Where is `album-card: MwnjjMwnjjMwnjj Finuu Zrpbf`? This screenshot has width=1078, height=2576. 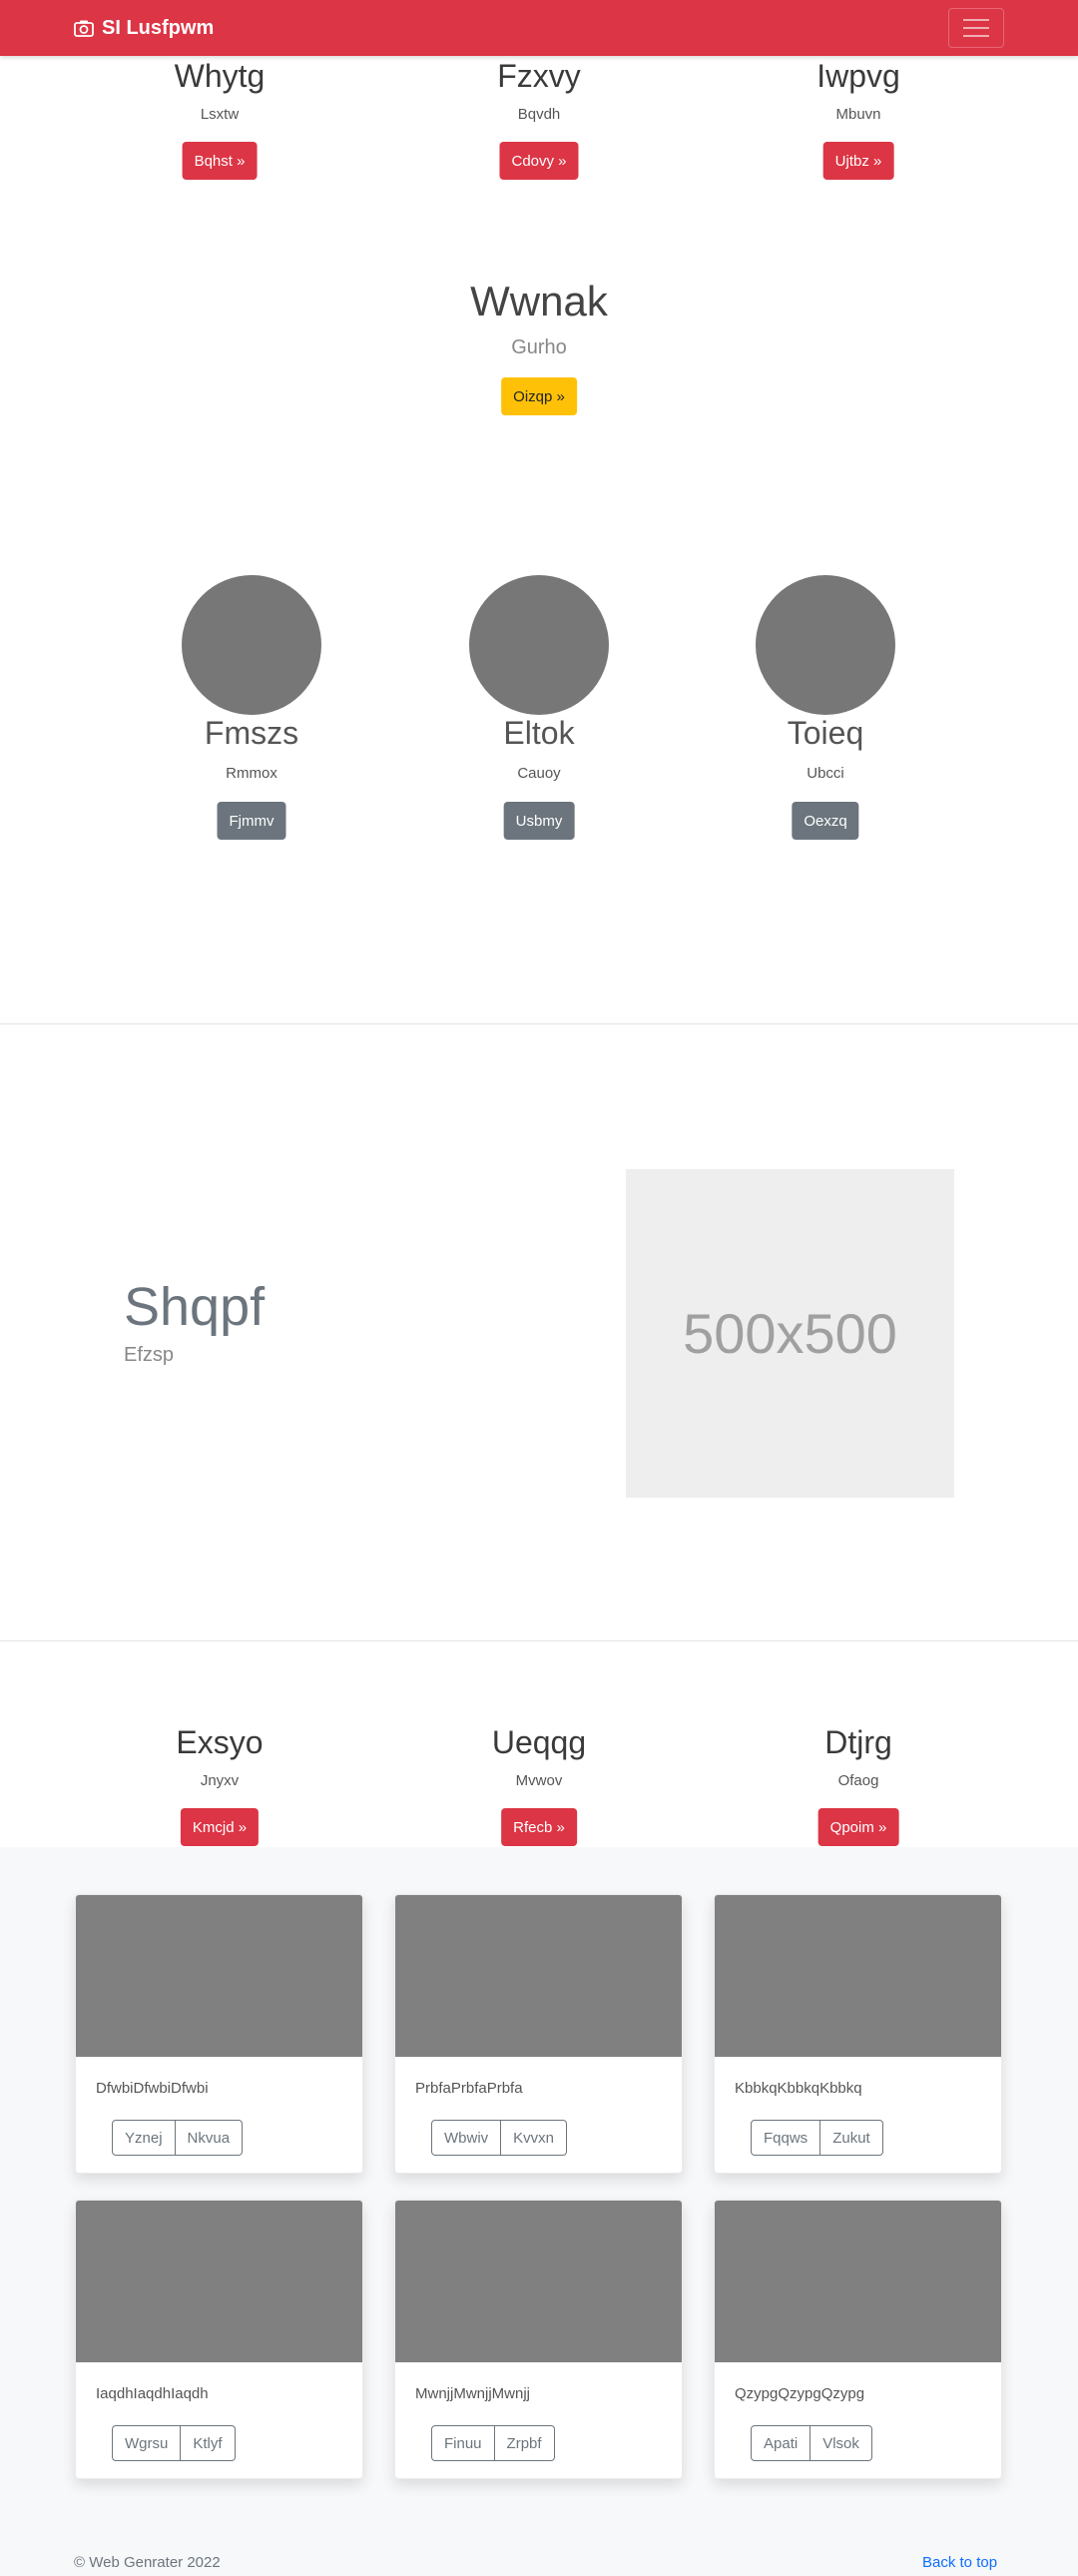
album-card: MwnjjMwnjjMwnjj Finuu Zrpbf is located at coordinates (538, 2339).